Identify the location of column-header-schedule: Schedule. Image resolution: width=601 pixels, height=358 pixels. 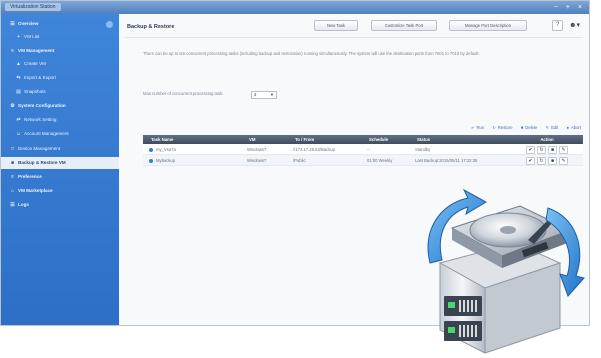
(389, 139).